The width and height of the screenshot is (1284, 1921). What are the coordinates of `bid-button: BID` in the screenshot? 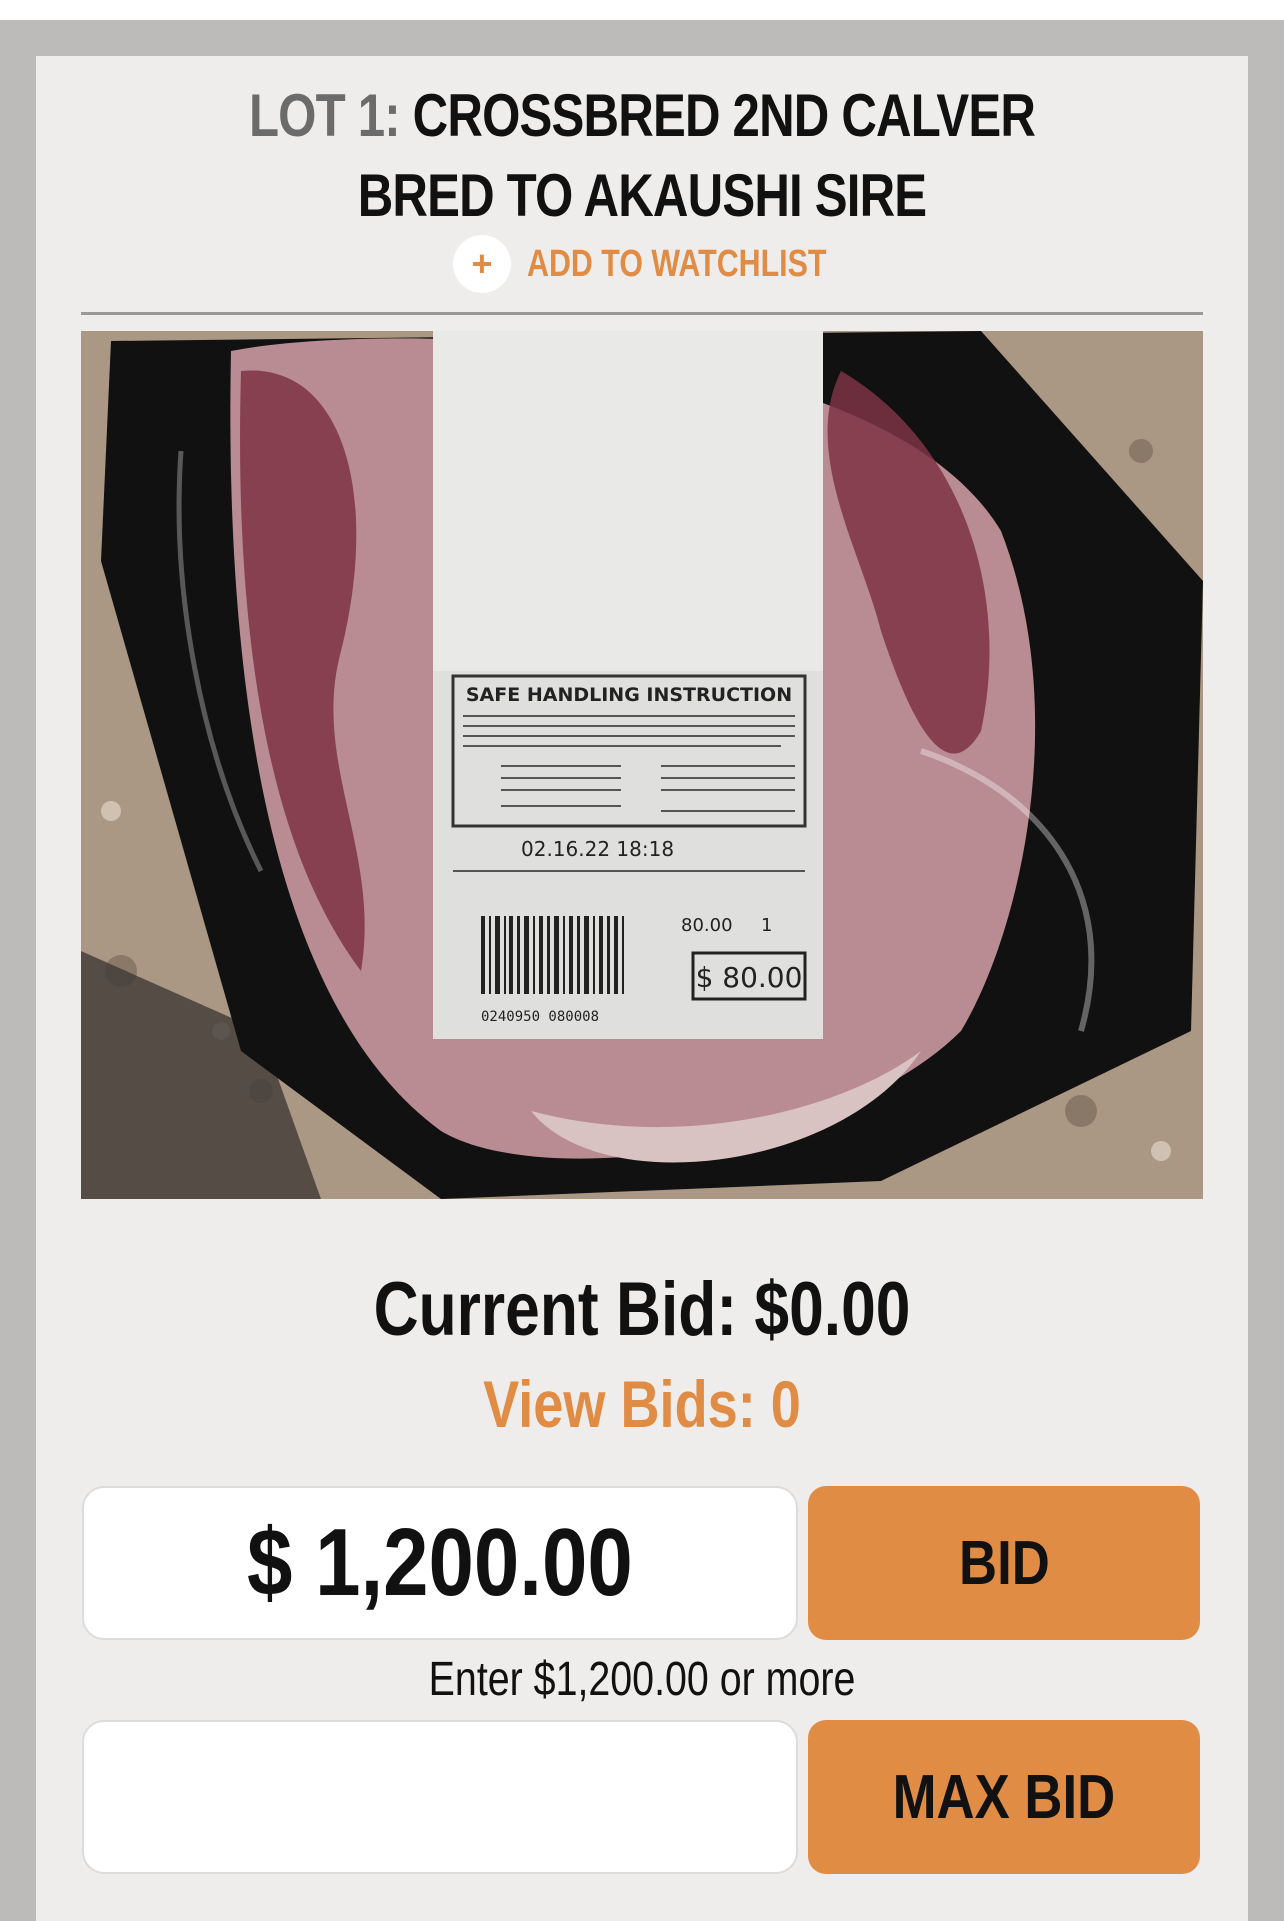 It's located at (1004, 1563).